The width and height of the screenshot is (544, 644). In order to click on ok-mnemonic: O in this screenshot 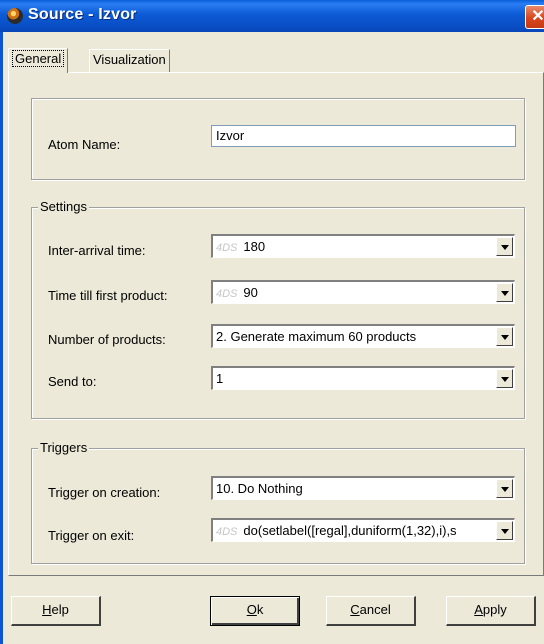, I will do `click(251, 609)`.